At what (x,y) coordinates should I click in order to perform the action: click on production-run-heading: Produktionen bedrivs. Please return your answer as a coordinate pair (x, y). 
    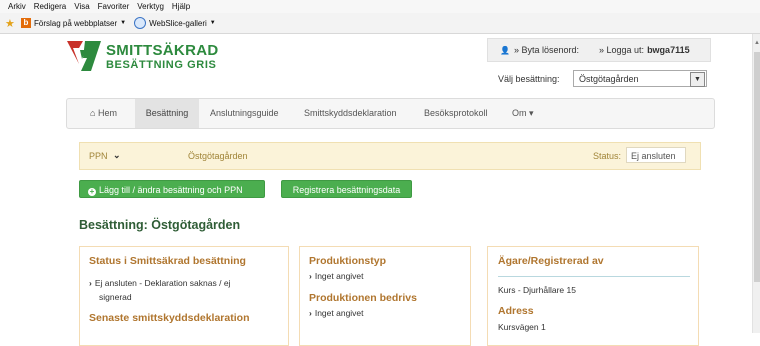
    Looking at the image, I should click on (363, 298).